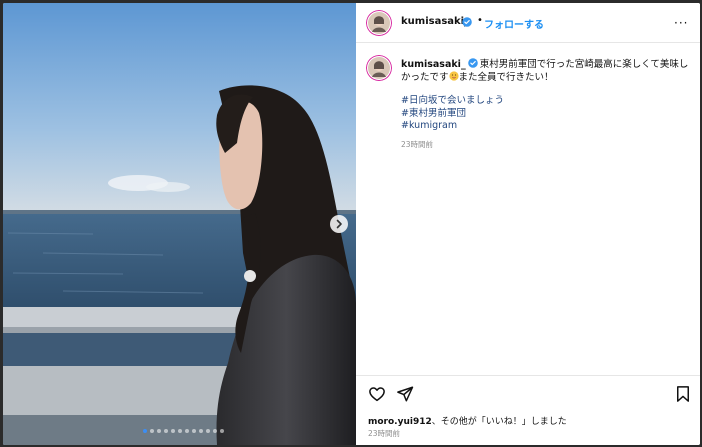  Describe the element at coordinates (452, 126) in the screenshot. I see `hashtag-link: #kumigram` at that location.